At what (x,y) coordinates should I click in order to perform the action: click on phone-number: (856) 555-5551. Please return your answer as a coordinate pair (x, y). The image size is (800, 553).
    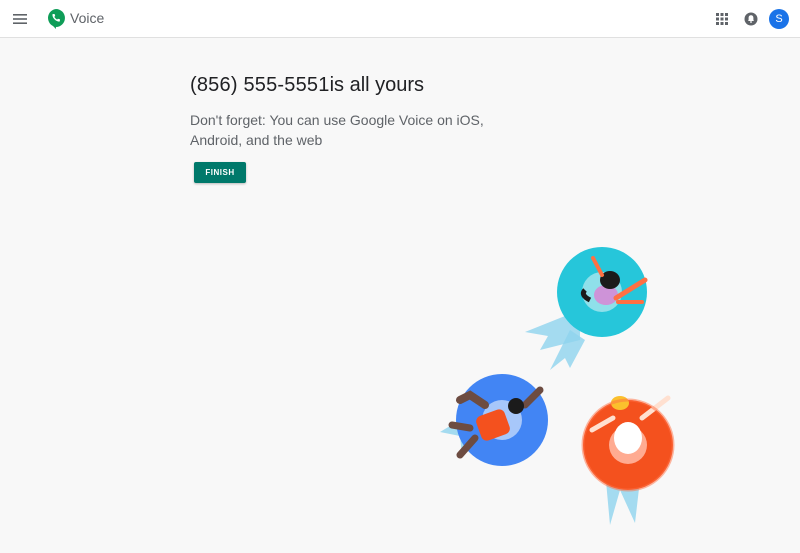
    Looking at the image, I should click on (260, 85).